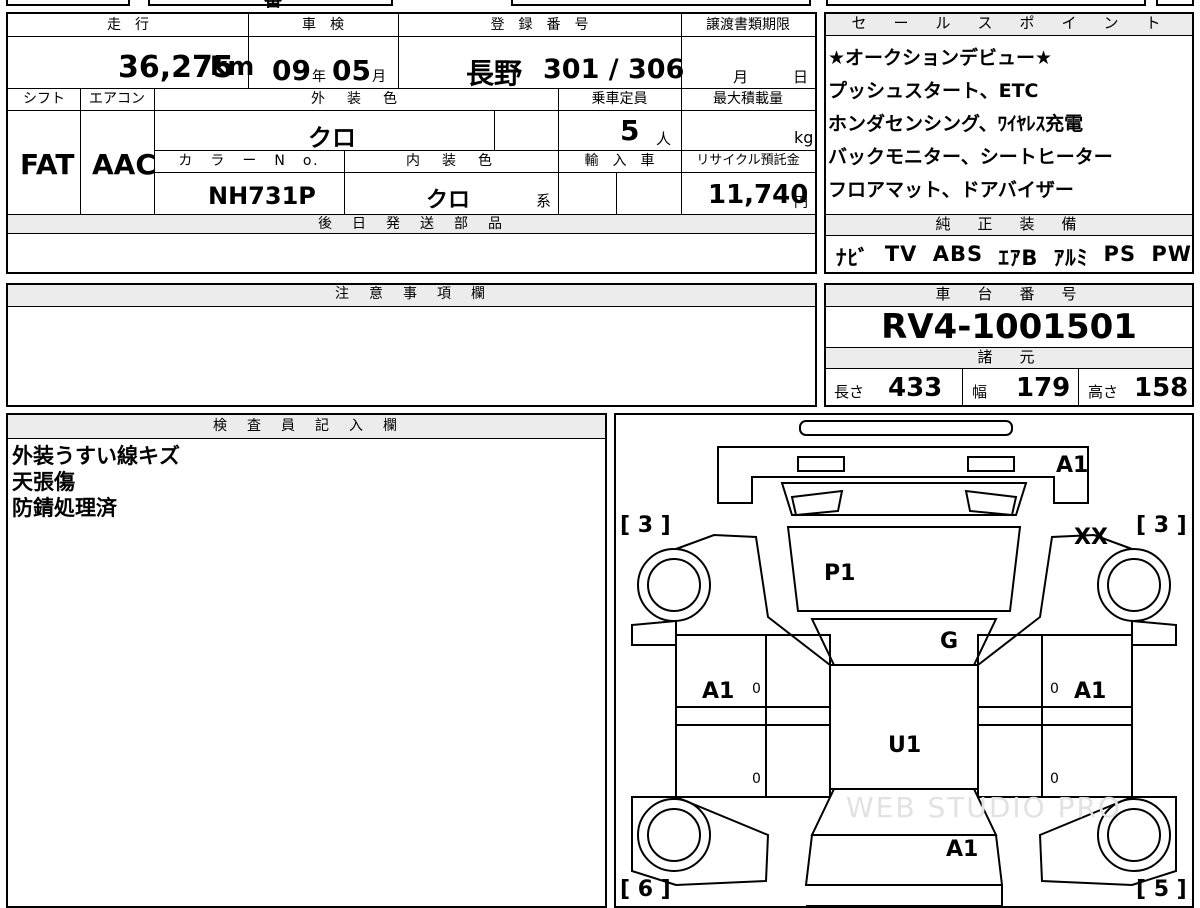  I want to click on equipment-item: PS, so click(1120, 254).